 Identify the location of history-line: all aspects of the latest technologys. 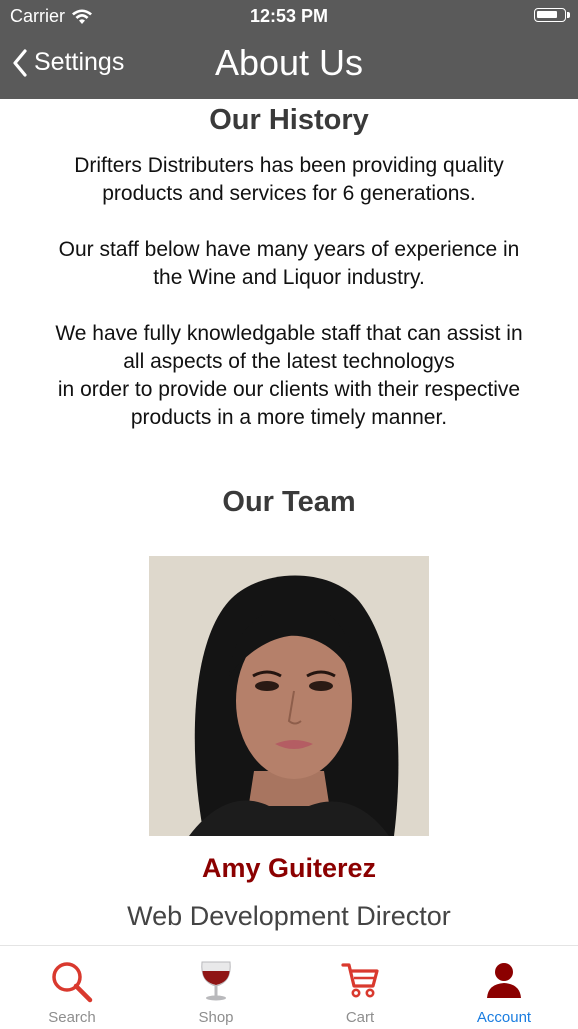
(289, 361).